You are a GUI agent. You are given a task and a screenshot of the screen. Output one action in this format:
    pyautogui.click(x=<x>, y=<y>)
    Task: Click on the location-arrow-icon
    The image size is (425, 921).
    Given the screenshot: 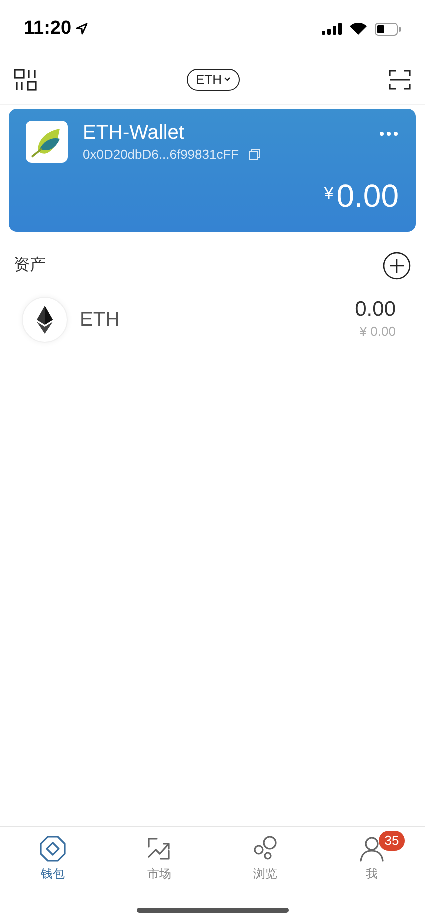 What is the action you would take?
    pyautogui.click(x=82, y=29)
    